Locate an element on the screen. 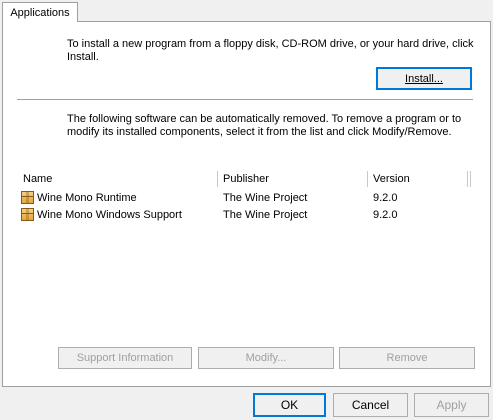  cancel-label: Cancel is located at coordinates (370, 405).